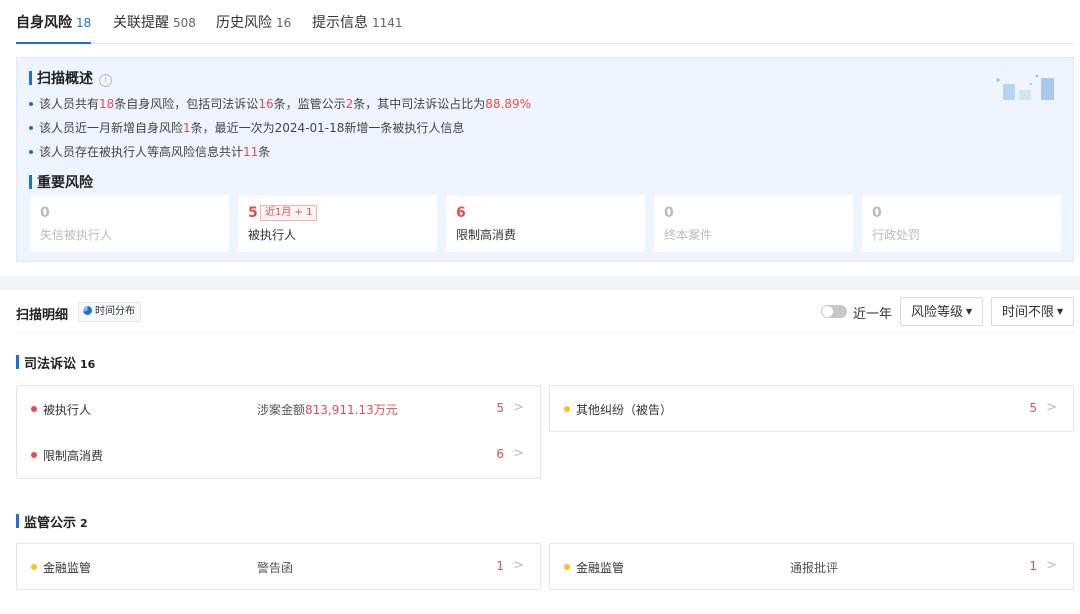  I want to click on risk-tabs: 自身风险 18 关联提醒 508 历史风险 16 提示信息 1141, so click(545, 22).